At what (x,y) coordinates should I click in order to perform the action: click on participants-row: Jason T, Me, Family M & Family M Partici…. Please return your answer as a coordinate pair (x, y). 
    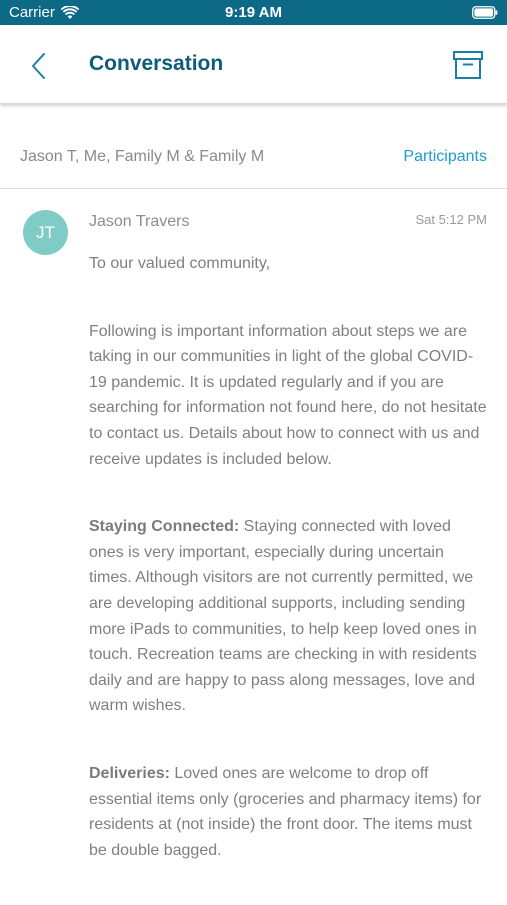
    Looking at the image, I should click on (253, 158).